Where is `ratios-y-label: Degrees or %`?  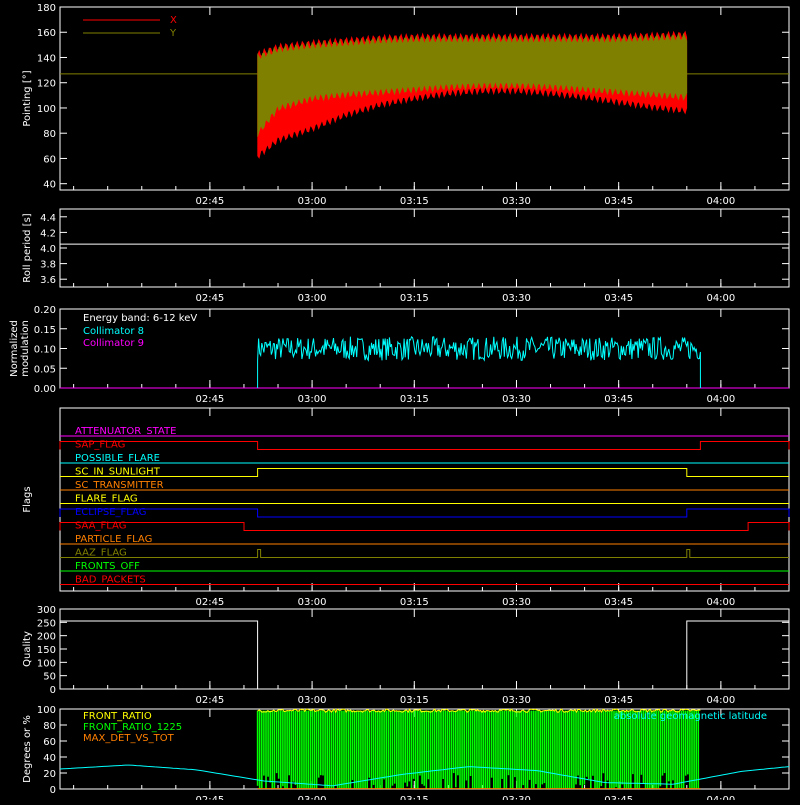 ratios-y-label: Degrees or % is located at coordinates (27, 749).